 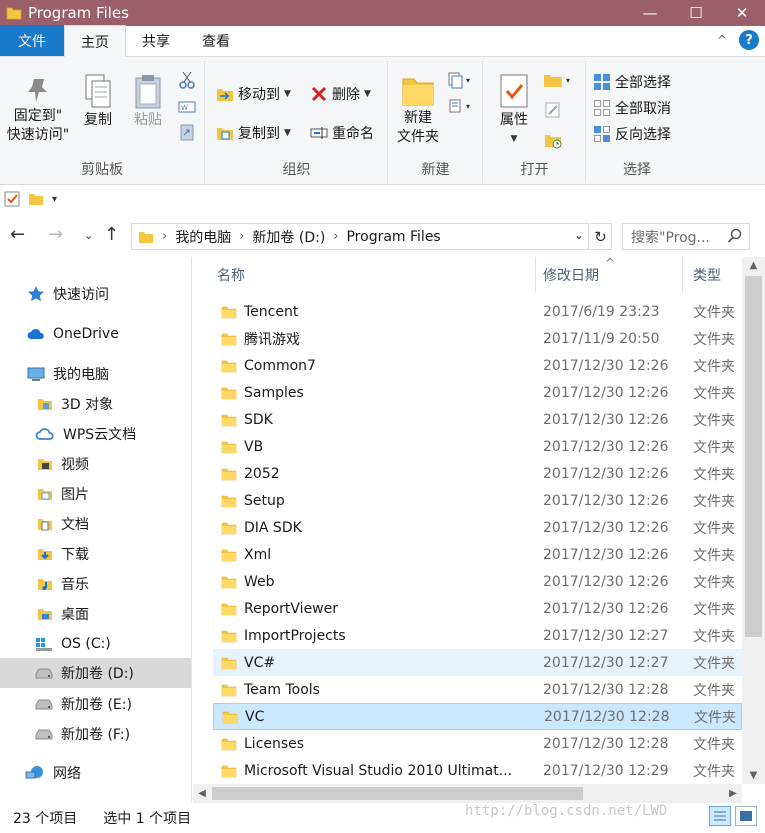 What do you see at coordinates (696, 13) in the screenshot?
I see `maximize-button: ☐` at bounding box center [696, 13].